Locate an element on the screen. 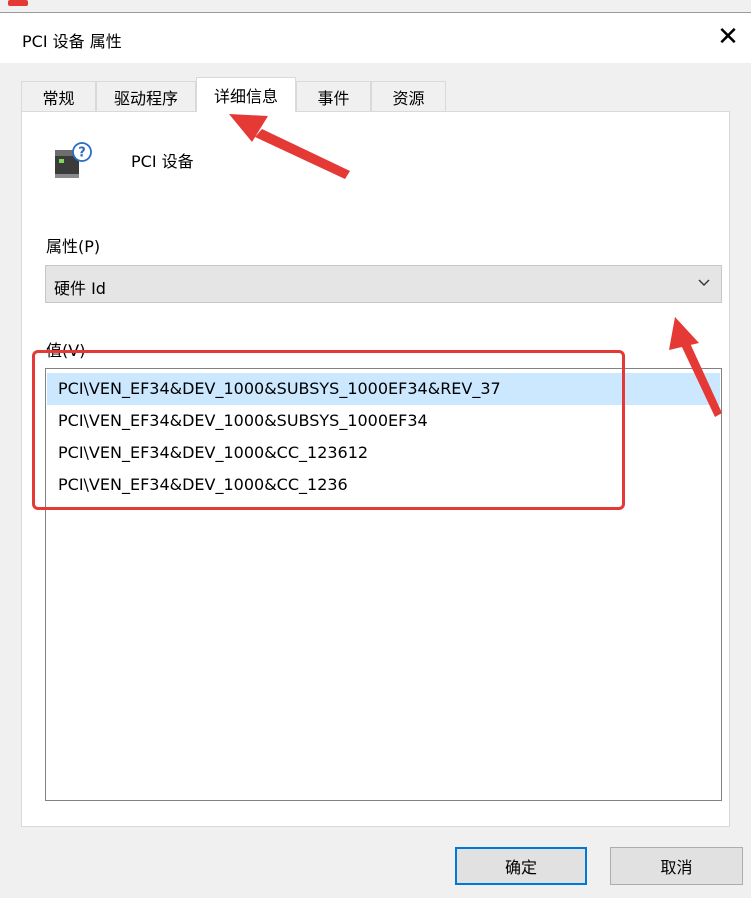  close-button: ✕ is located at coordinates (728, 37).